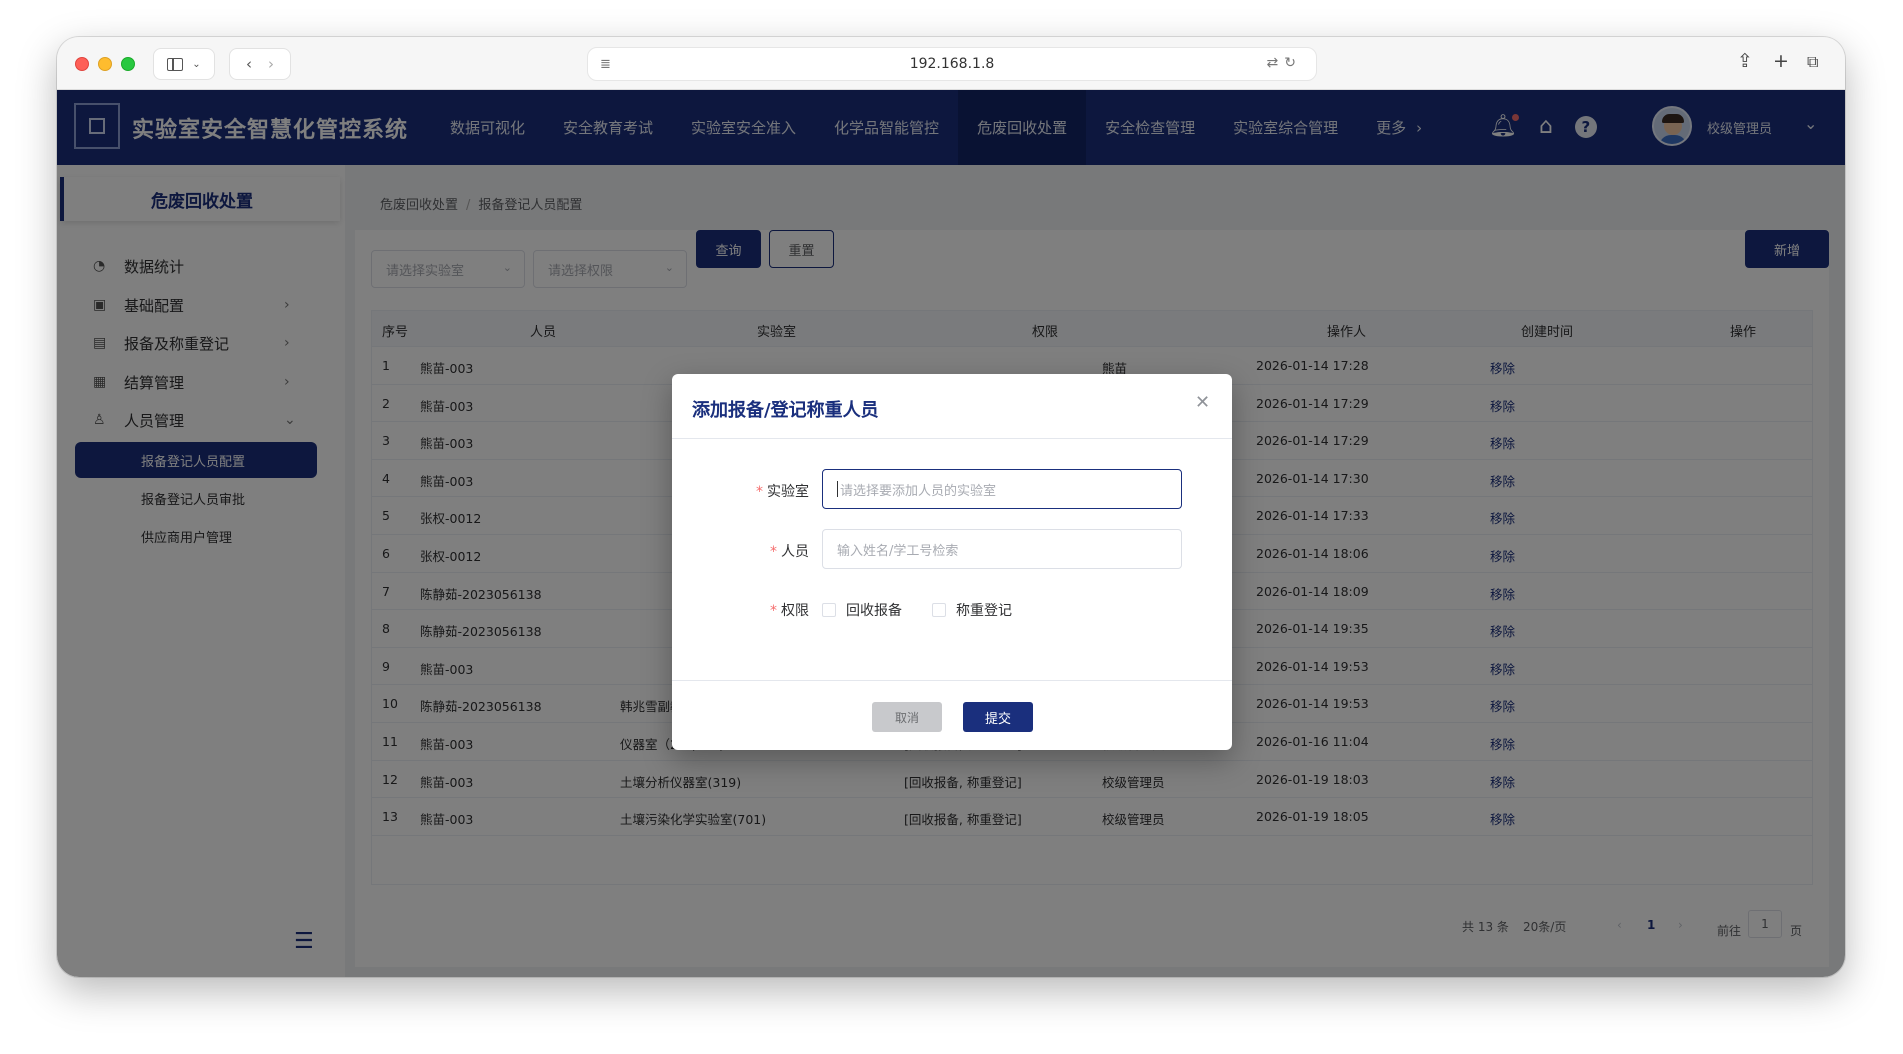  What do you see at coordinates (984, 611) in the screenshot?
I see `checkbox-label: 称重登记` at bounding box center [984, 611].